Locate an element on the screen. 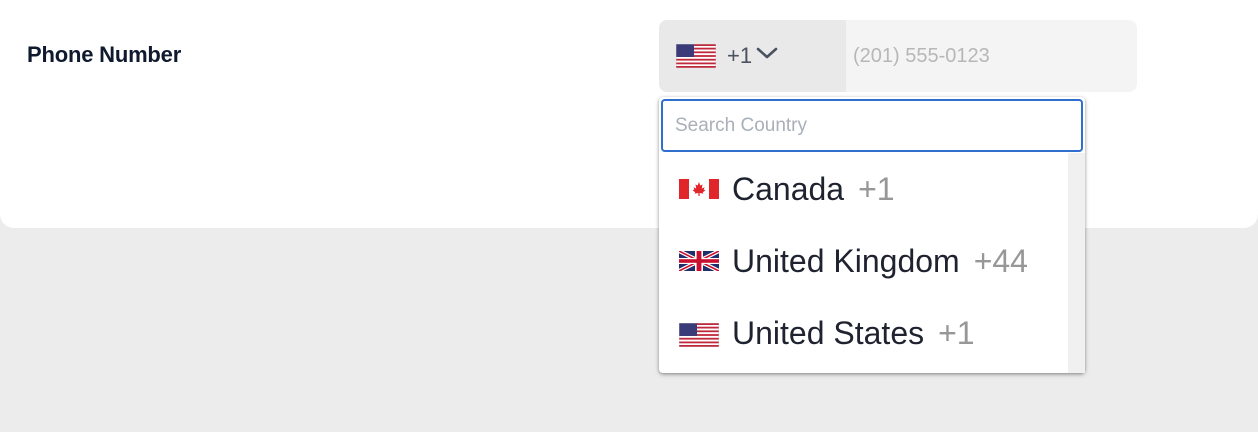 The height and width of the screenshot is (432, 1258). country-option-united-states: United States +1 is located at coordinates (863, 333).